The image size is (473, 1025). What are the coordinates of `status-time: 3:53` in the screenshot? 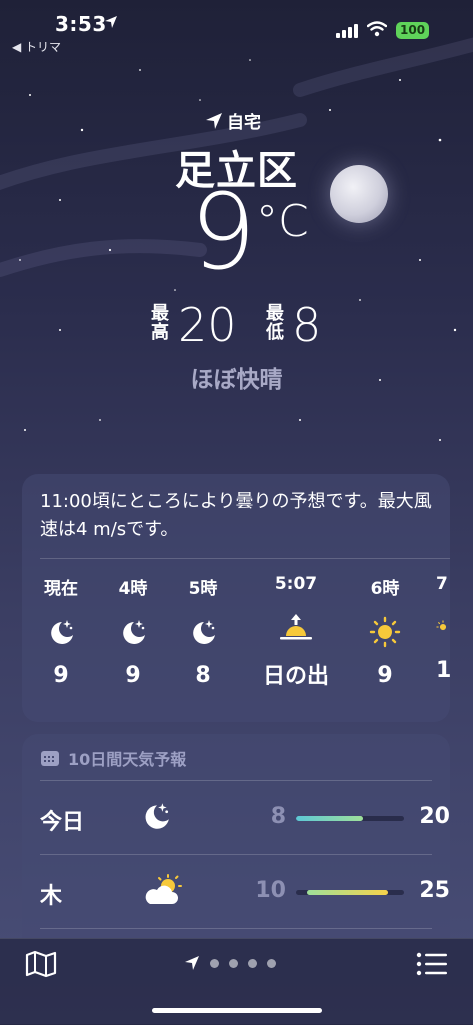 It's located at (81, 24).